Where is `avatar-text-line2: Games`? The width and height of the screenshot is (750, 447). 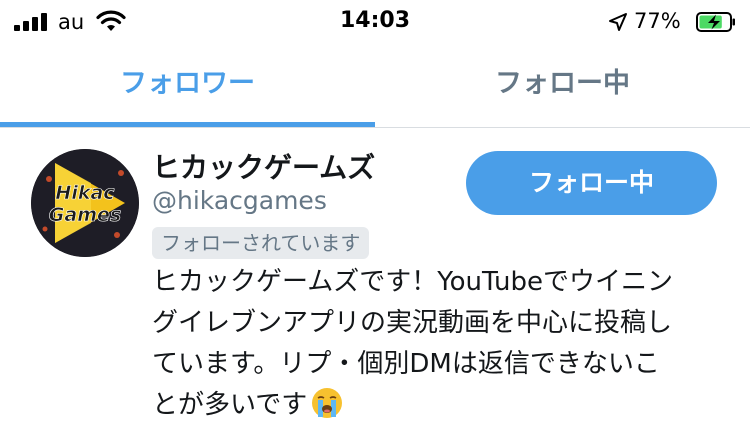 avatar-text-line2: Games is located at coordinates (85, 215).